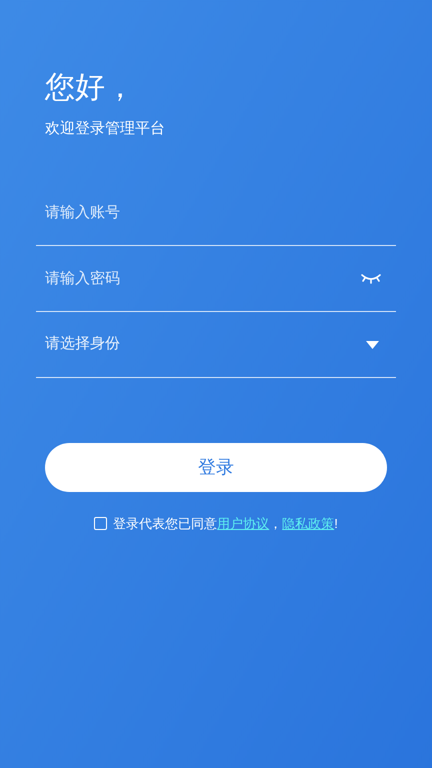 The height and width of the screenshot is (768, 432). What do you see at coordinates (101, 523) in the screenshot?
I see `agreement-checkbox` at bounding box center [101, 523].